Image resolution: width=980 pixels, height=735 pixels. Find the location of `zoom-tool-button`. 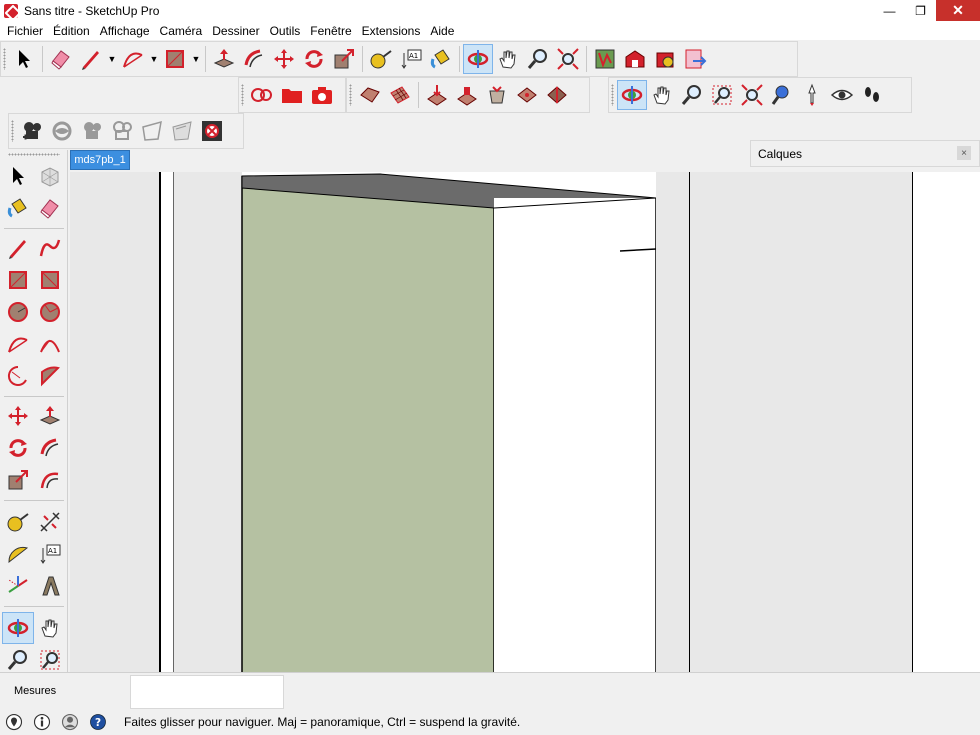

zoom-tool-button is located at coordinates (538, 59).